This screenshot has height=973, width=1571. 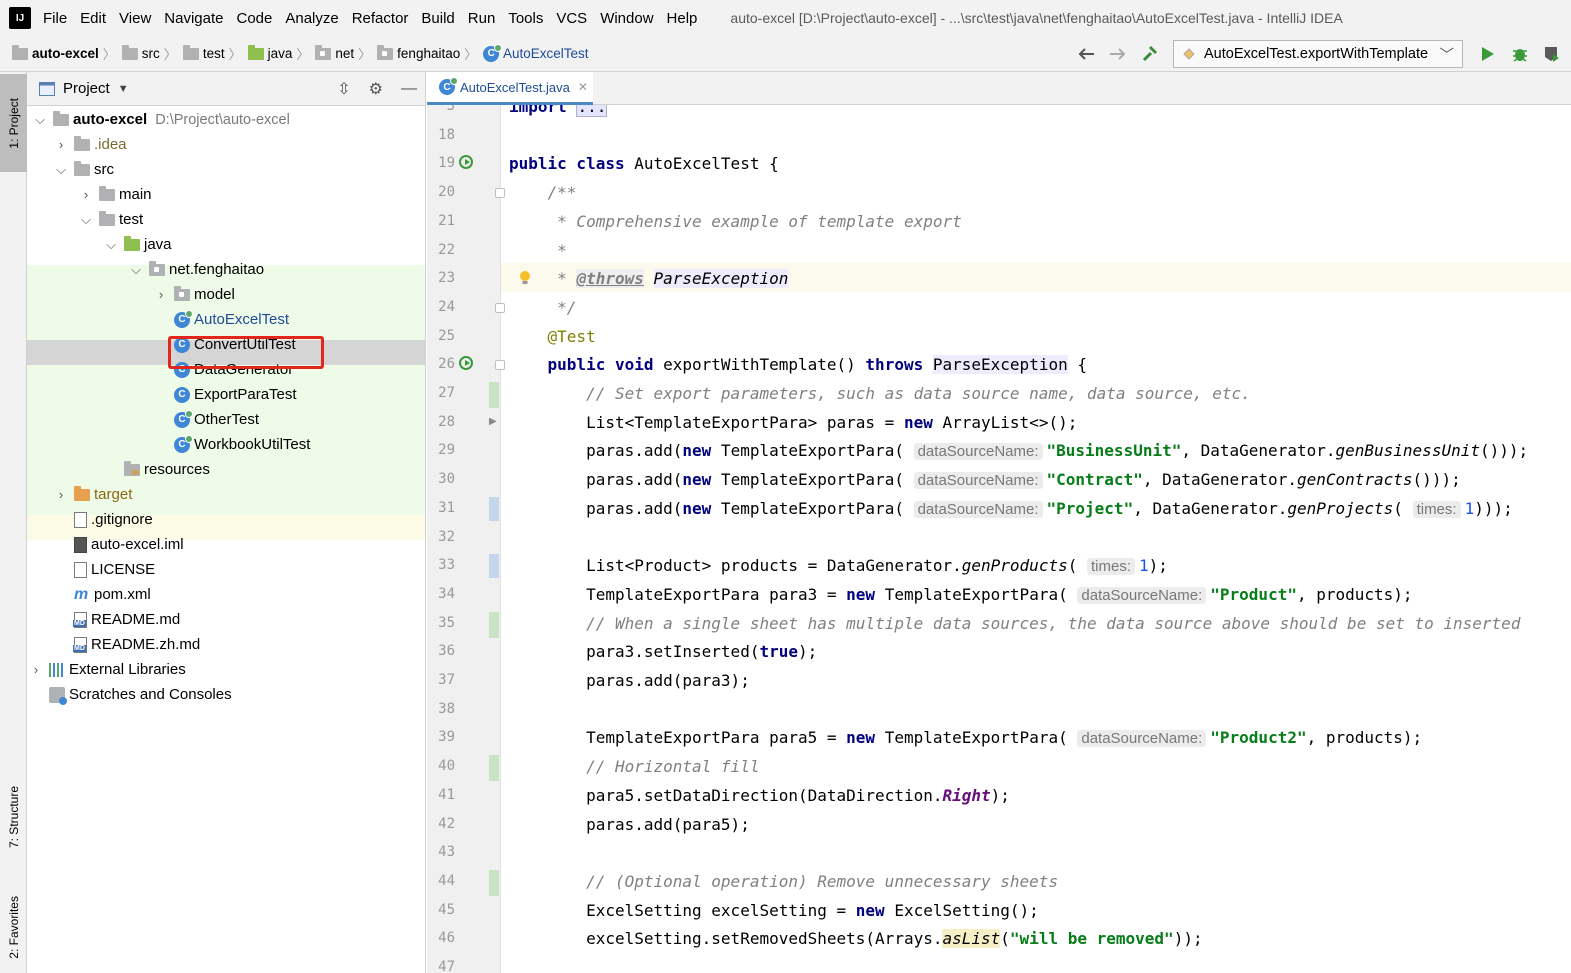 I want to click on menu-code: Code, so click(x=254, y=18).